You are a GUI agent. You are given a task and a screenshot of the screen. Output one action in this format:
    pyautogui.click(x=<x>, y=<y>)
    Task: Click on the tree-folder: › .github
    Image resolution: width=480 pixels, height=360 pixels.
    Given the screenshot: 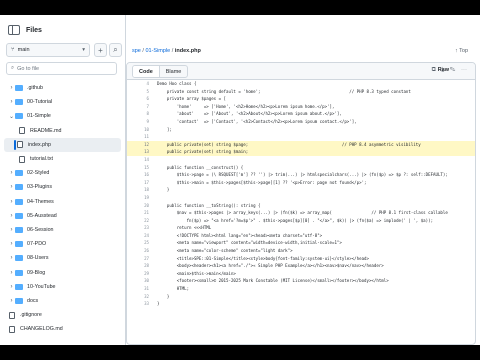 What is the action you would take?
    pyautogui.click(x=62, y=88)
    